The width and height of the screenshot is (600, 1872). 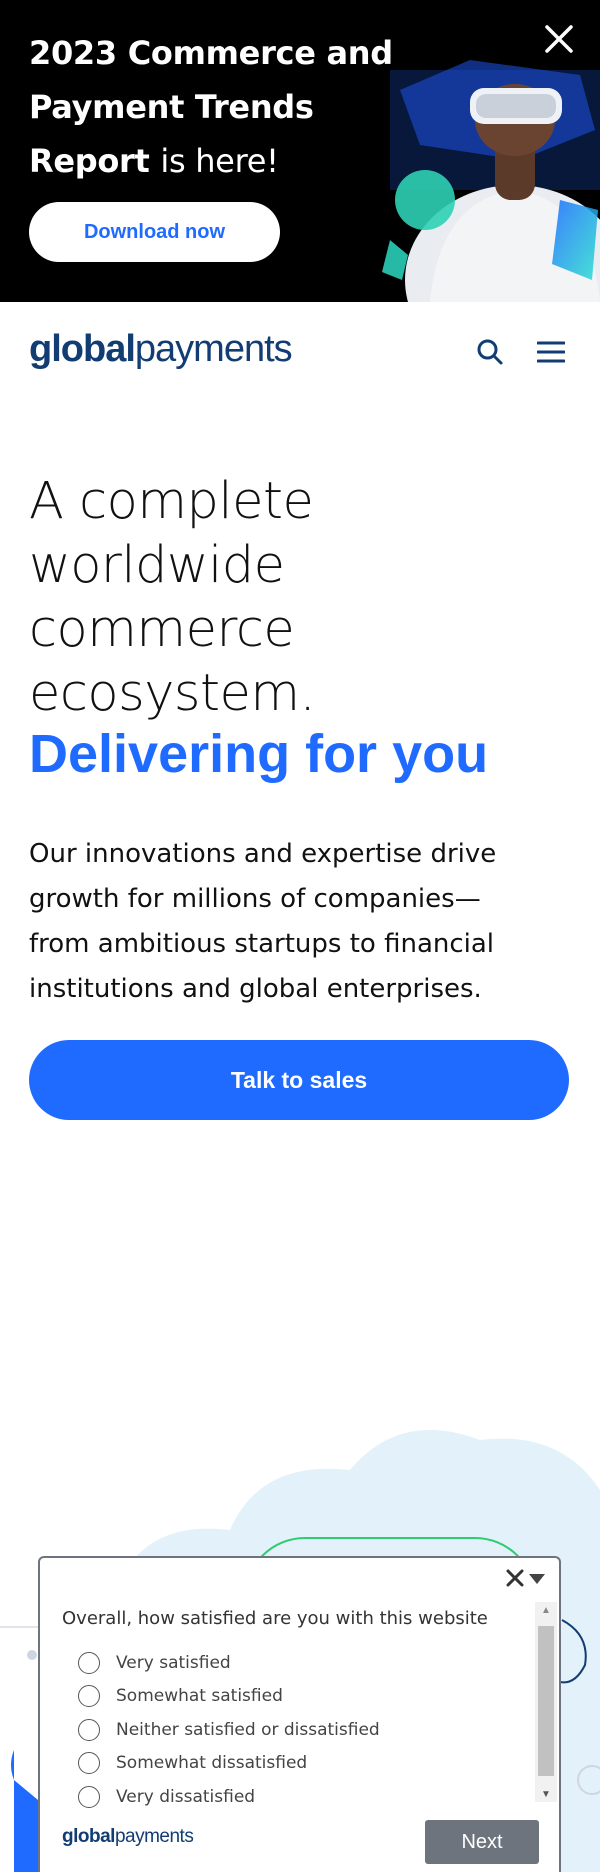 What do you see at coordinates (288, 1663) in the screenshot?
I see `survey-option-very-satisfied: Very satisfied` at bounding box center [288, 1663].